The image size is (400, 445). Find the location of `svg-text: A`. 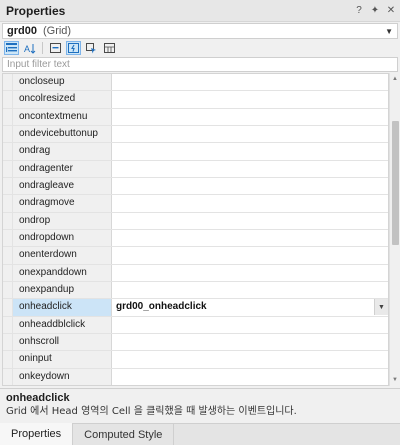

svg-text: A is located at coordinates (27, 49).